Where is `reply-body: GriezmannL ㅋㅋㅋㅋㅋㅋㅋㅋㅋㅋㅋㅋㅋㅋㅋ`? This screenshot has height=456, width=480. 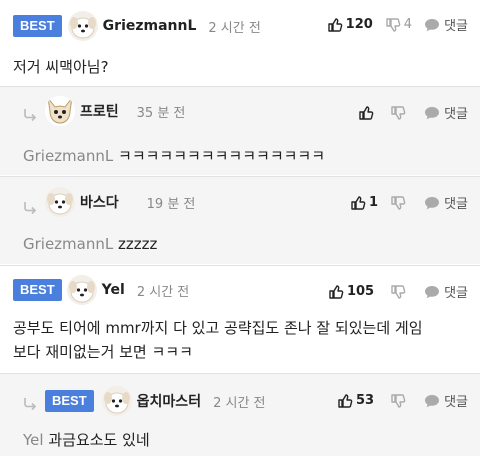 reply-body: GriezmannL ㅋㅋㅋㅋㅋㅋㅋㅋㅋㅋㅋㅋㅋㅋㅋ is located at coordinates (174, 156).